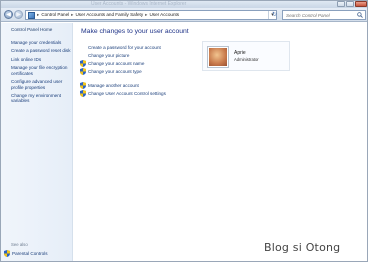 This screenshot has height=262, width=368. What do you see at coordinates (116, 63) in the screenshot?
I see `task-label: Change your account name` at bounding box center [116, 63].